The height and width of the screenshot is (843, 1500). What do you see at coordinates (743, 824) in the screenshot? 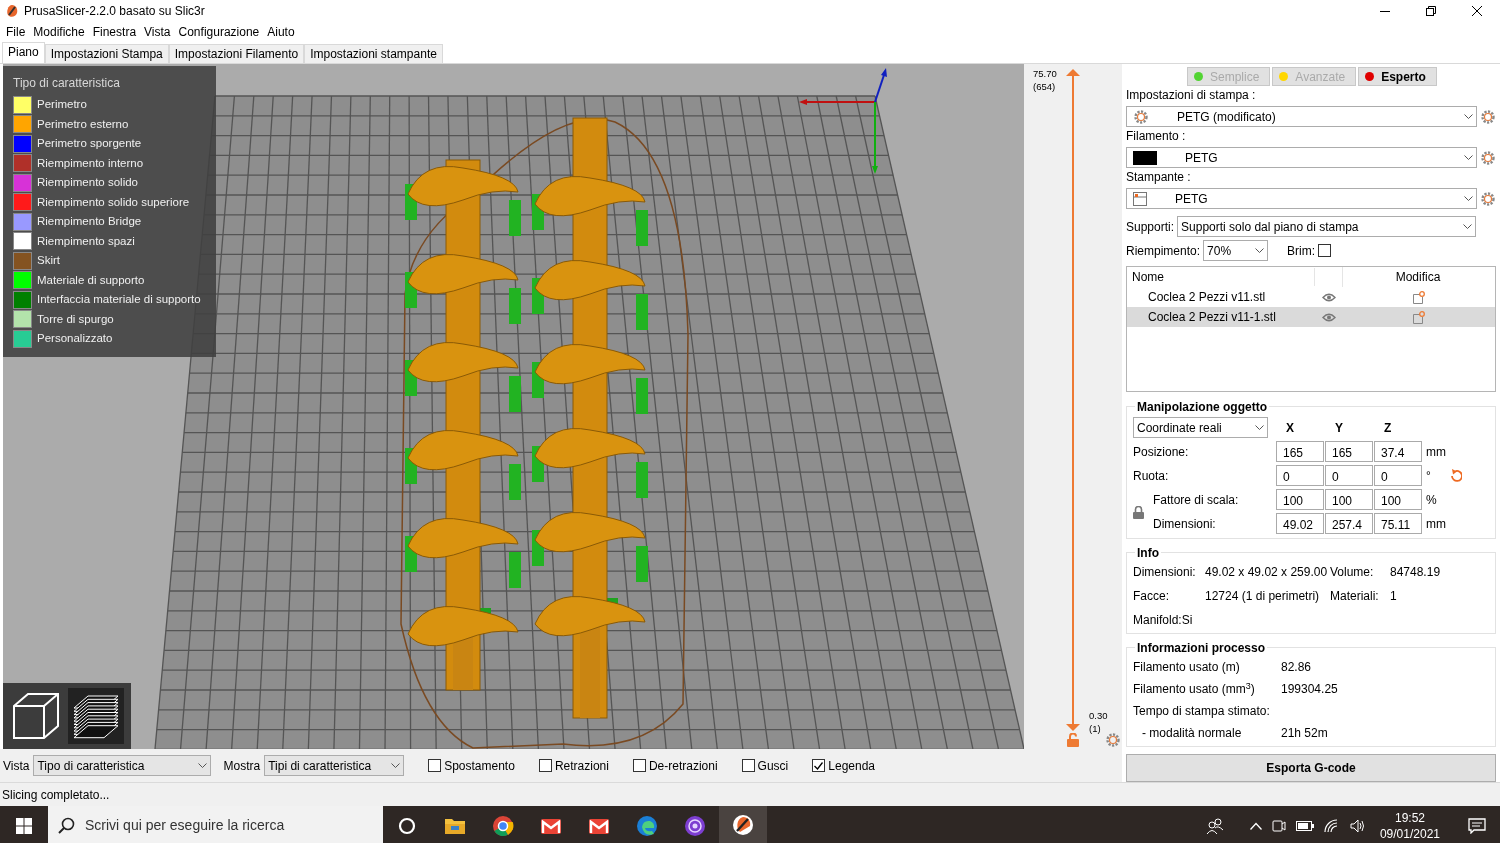
I see `taskbar-app` at bounding box center [743, 824].